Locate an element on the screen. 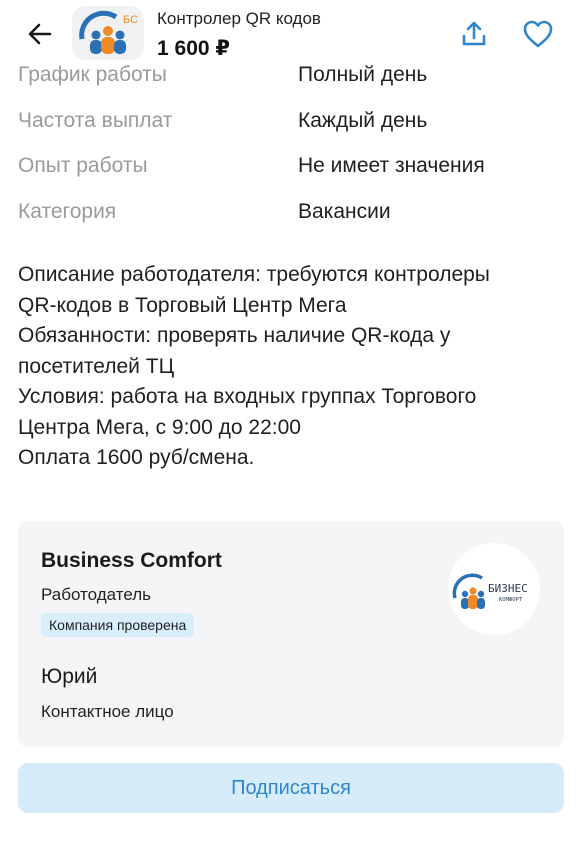 The height and width of the screenshot is (856, 586). param-row: Категория Вакансии is located at coordinates (298, 212).